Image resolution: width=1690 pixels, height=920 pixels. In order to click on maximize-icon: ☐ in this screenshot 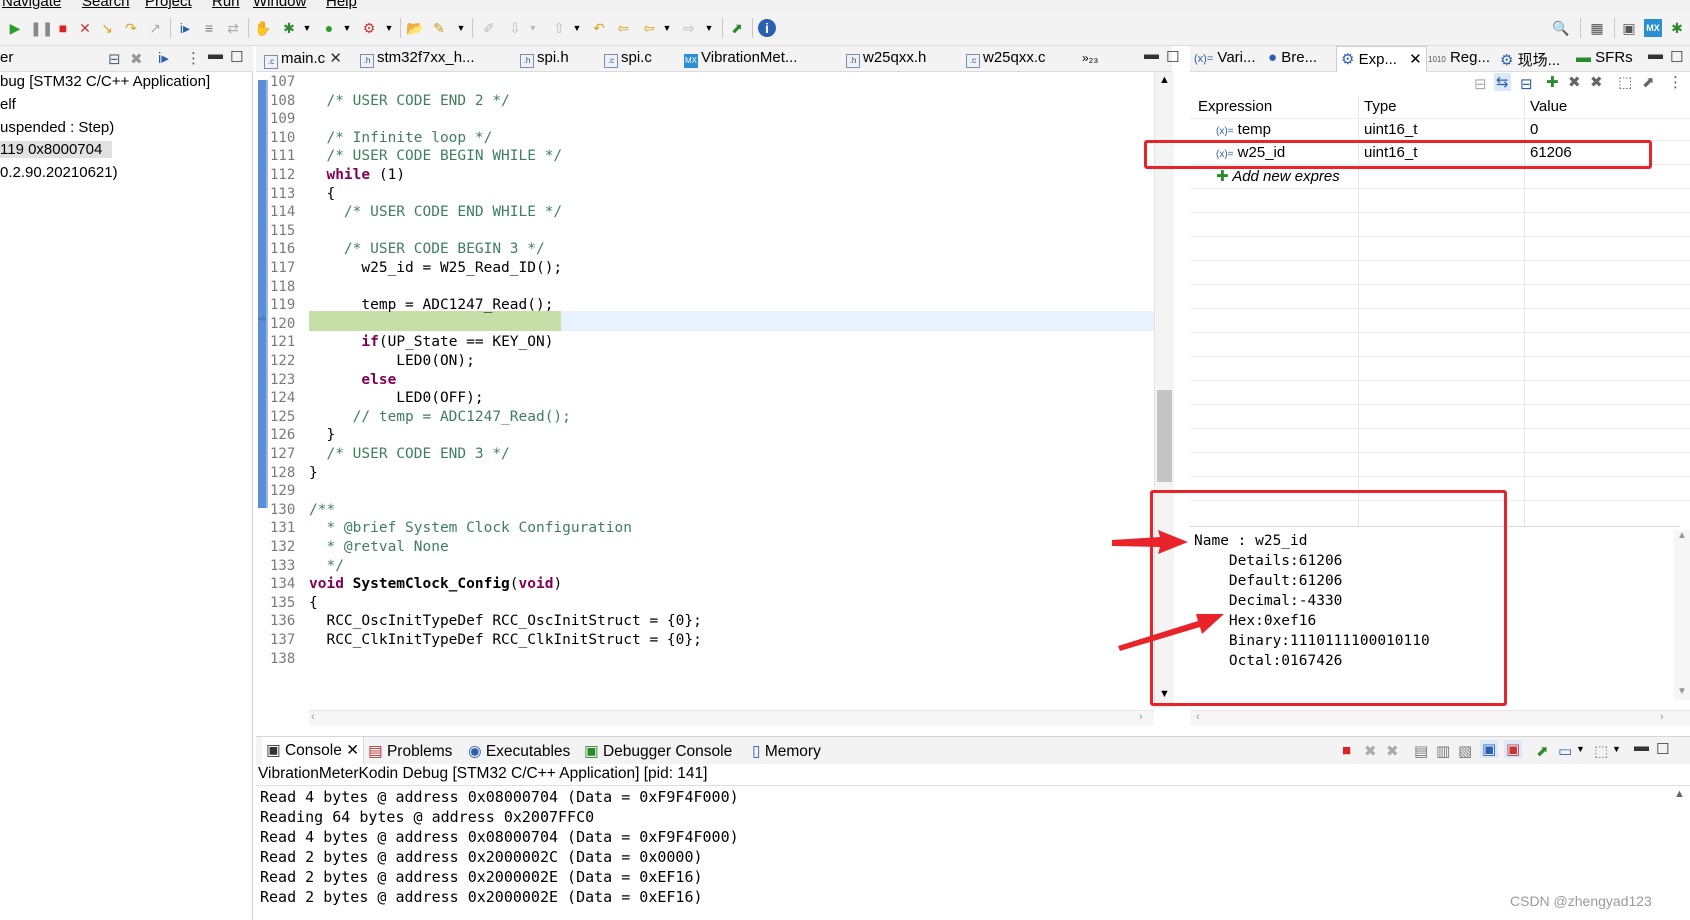, I will do `click(1662, 749)`.